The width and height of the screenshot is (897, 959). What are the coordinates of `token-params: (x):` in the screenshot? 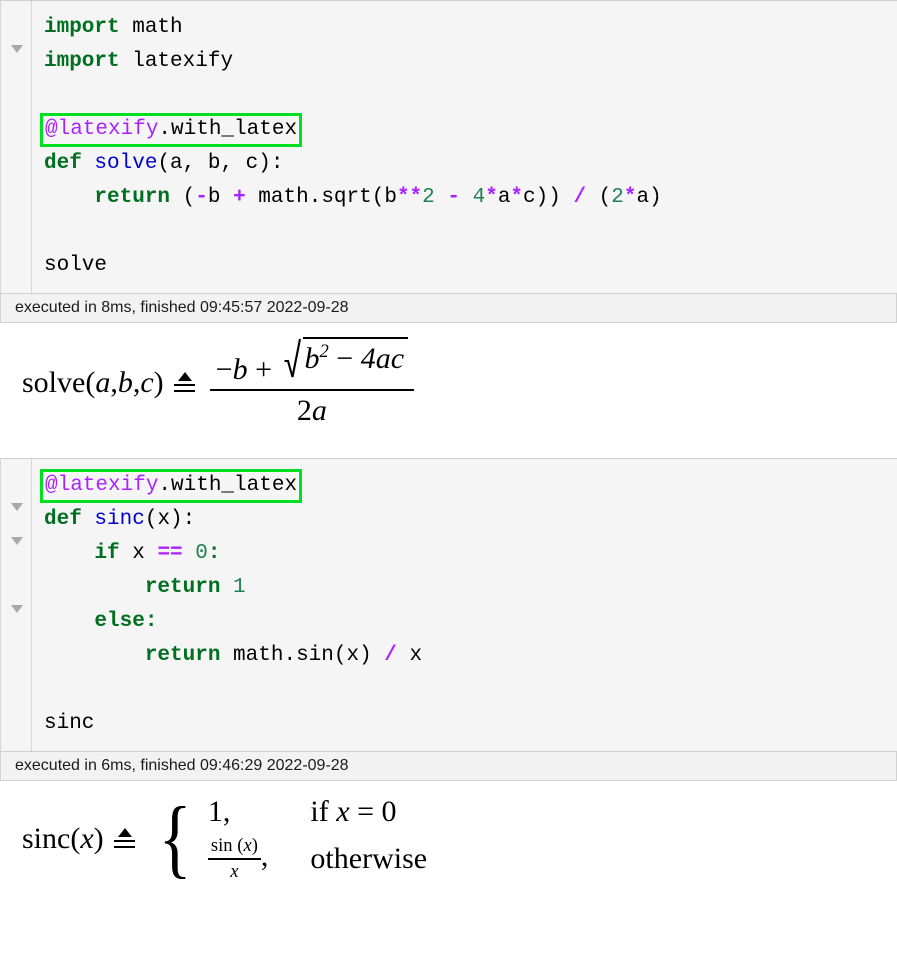 It's located at (170, 519).